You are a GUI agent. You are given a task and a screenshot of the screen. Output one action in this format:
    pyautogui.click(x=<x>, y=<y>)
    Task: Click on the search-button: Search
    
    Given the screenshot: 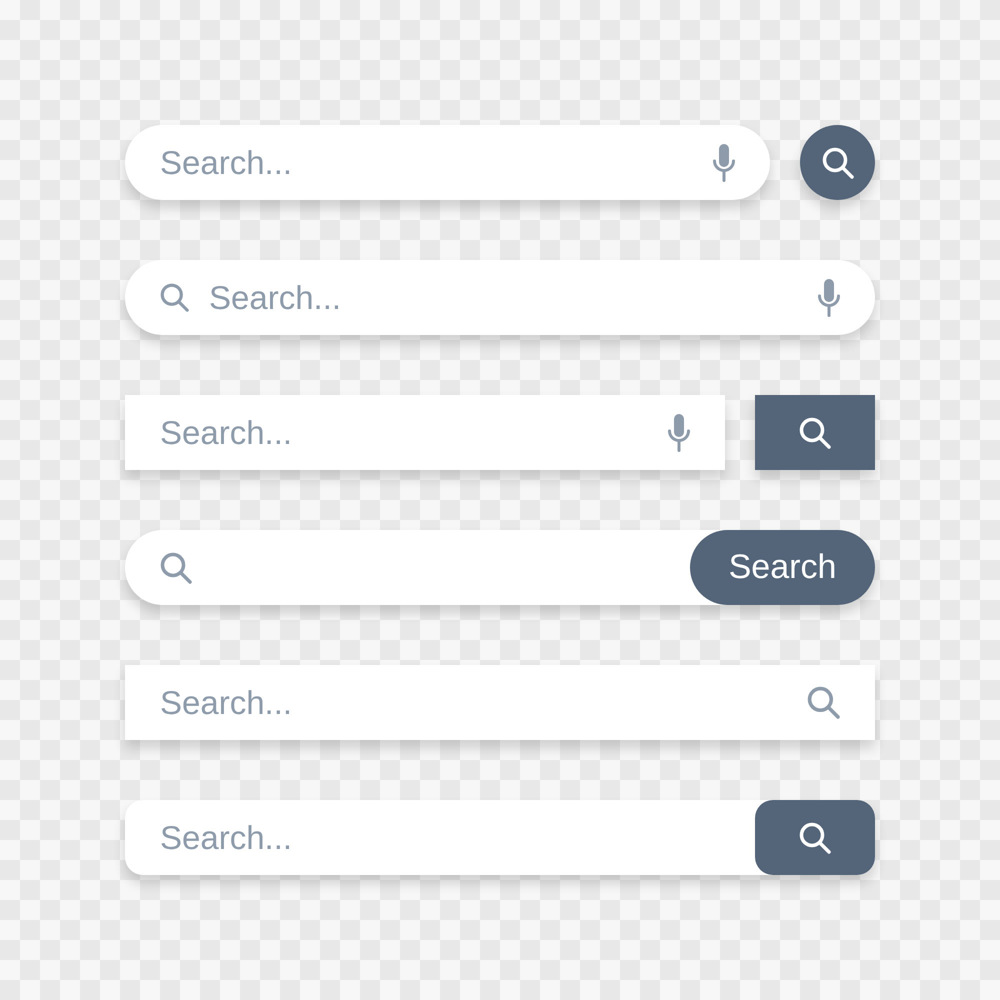 What is the action you would take?
    pyautogui.click(x=782, y=567)
    